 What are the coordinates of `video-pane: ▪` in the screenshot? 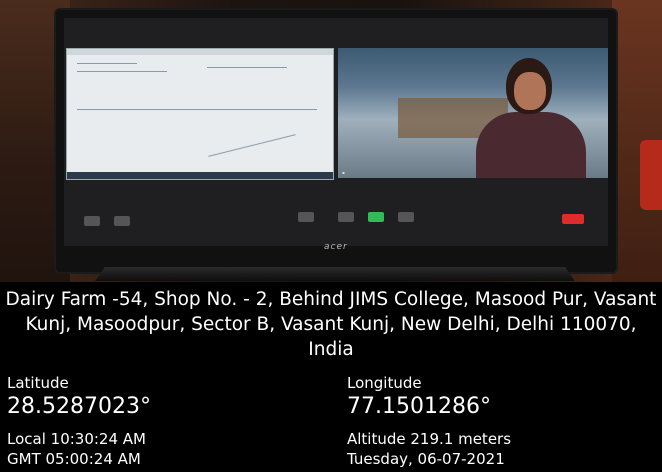 It's located at (473, 113).